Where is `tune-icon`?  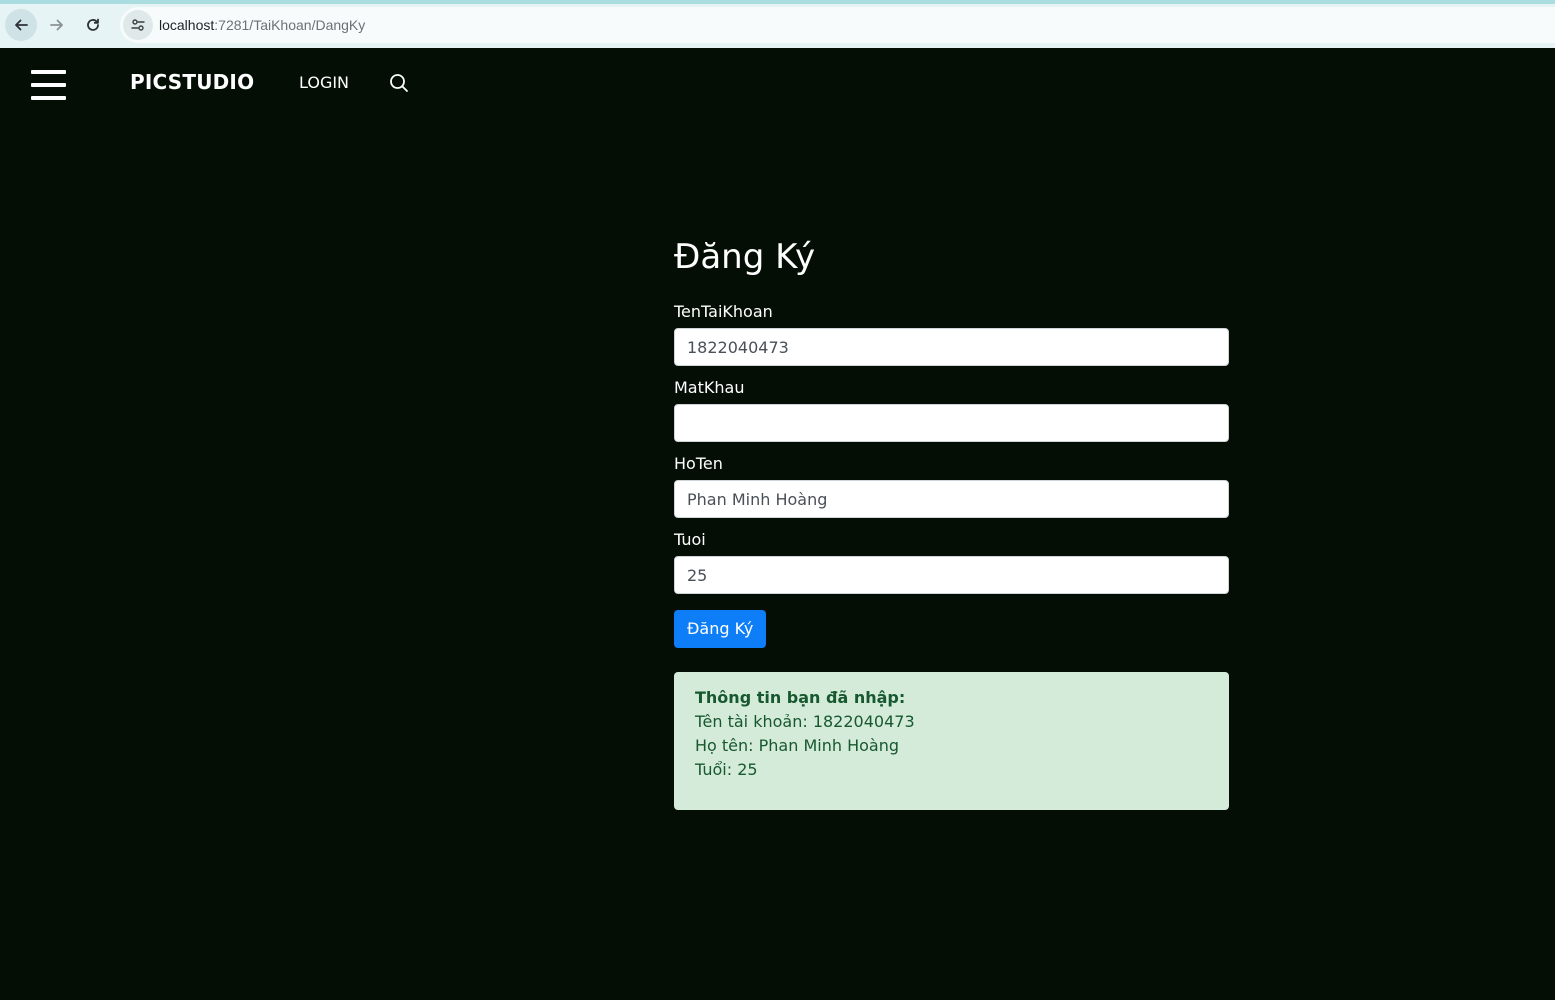
tune-icon is located at coordinates (138, 25).